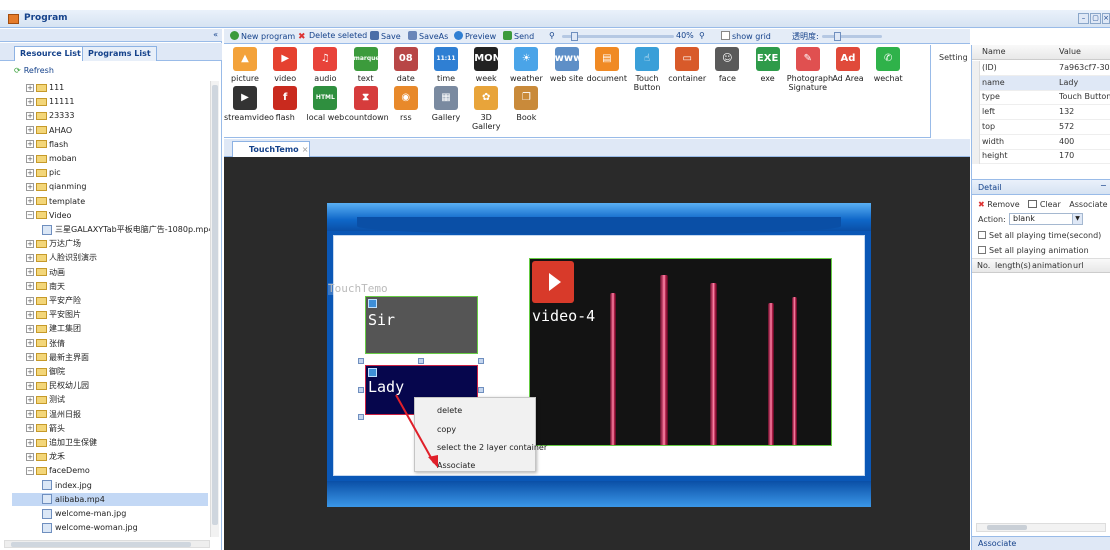  I want to click on col-length: length(s), so click(1013, 265).